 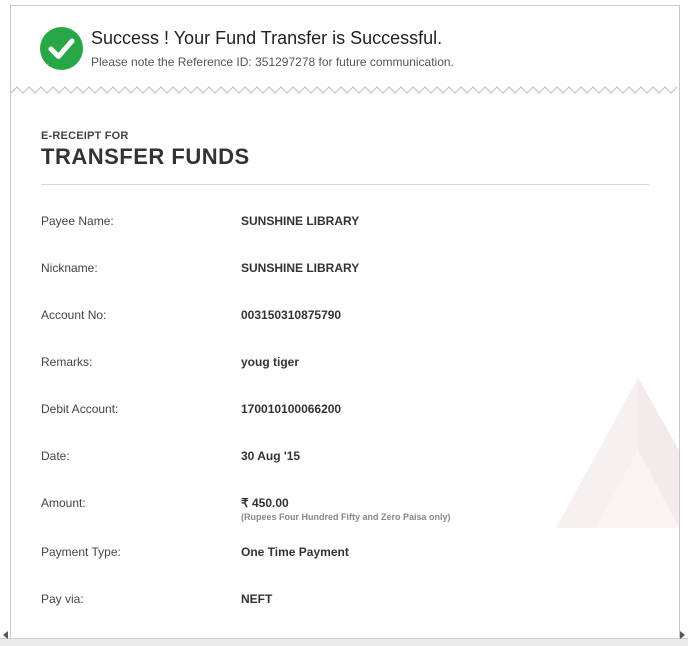 What do you see at coordinates (145, 156) in the screenshot?
I see `receipt-title: TRANSFER FUNDS` at bounding box center [145, 156].